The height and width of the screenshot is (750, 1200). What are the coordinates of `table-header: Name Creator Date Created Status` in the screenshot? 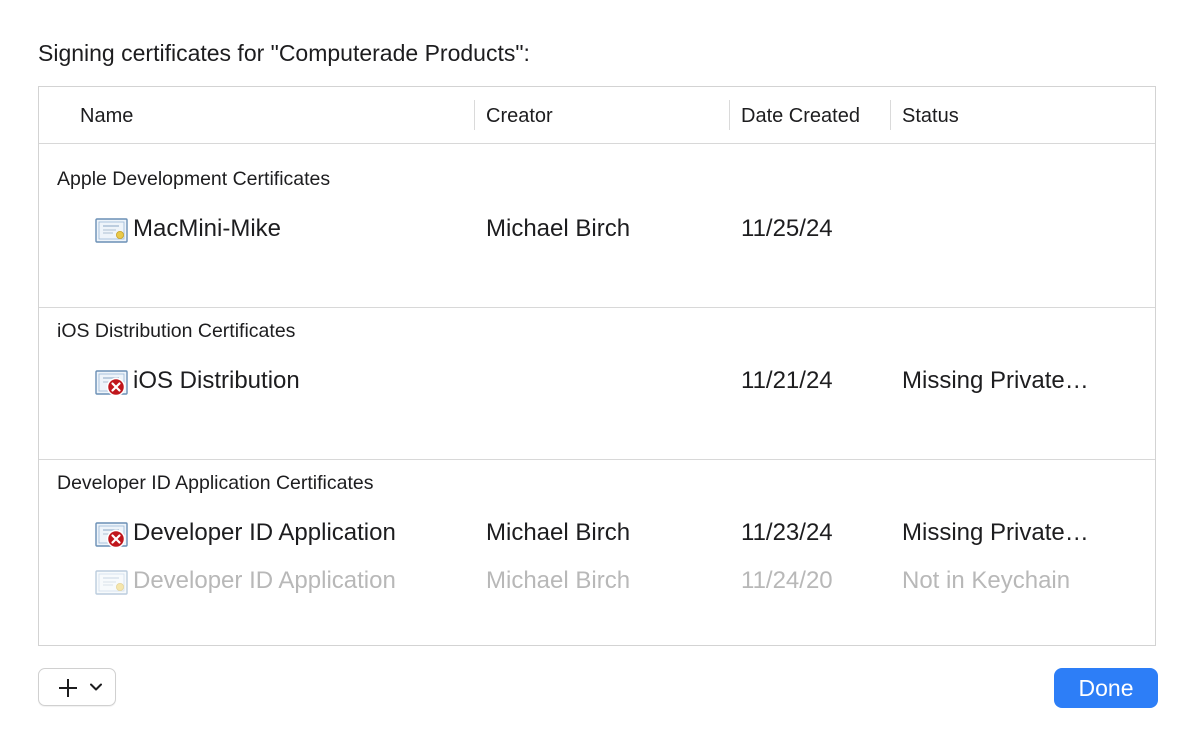 It's located at (597, 115).